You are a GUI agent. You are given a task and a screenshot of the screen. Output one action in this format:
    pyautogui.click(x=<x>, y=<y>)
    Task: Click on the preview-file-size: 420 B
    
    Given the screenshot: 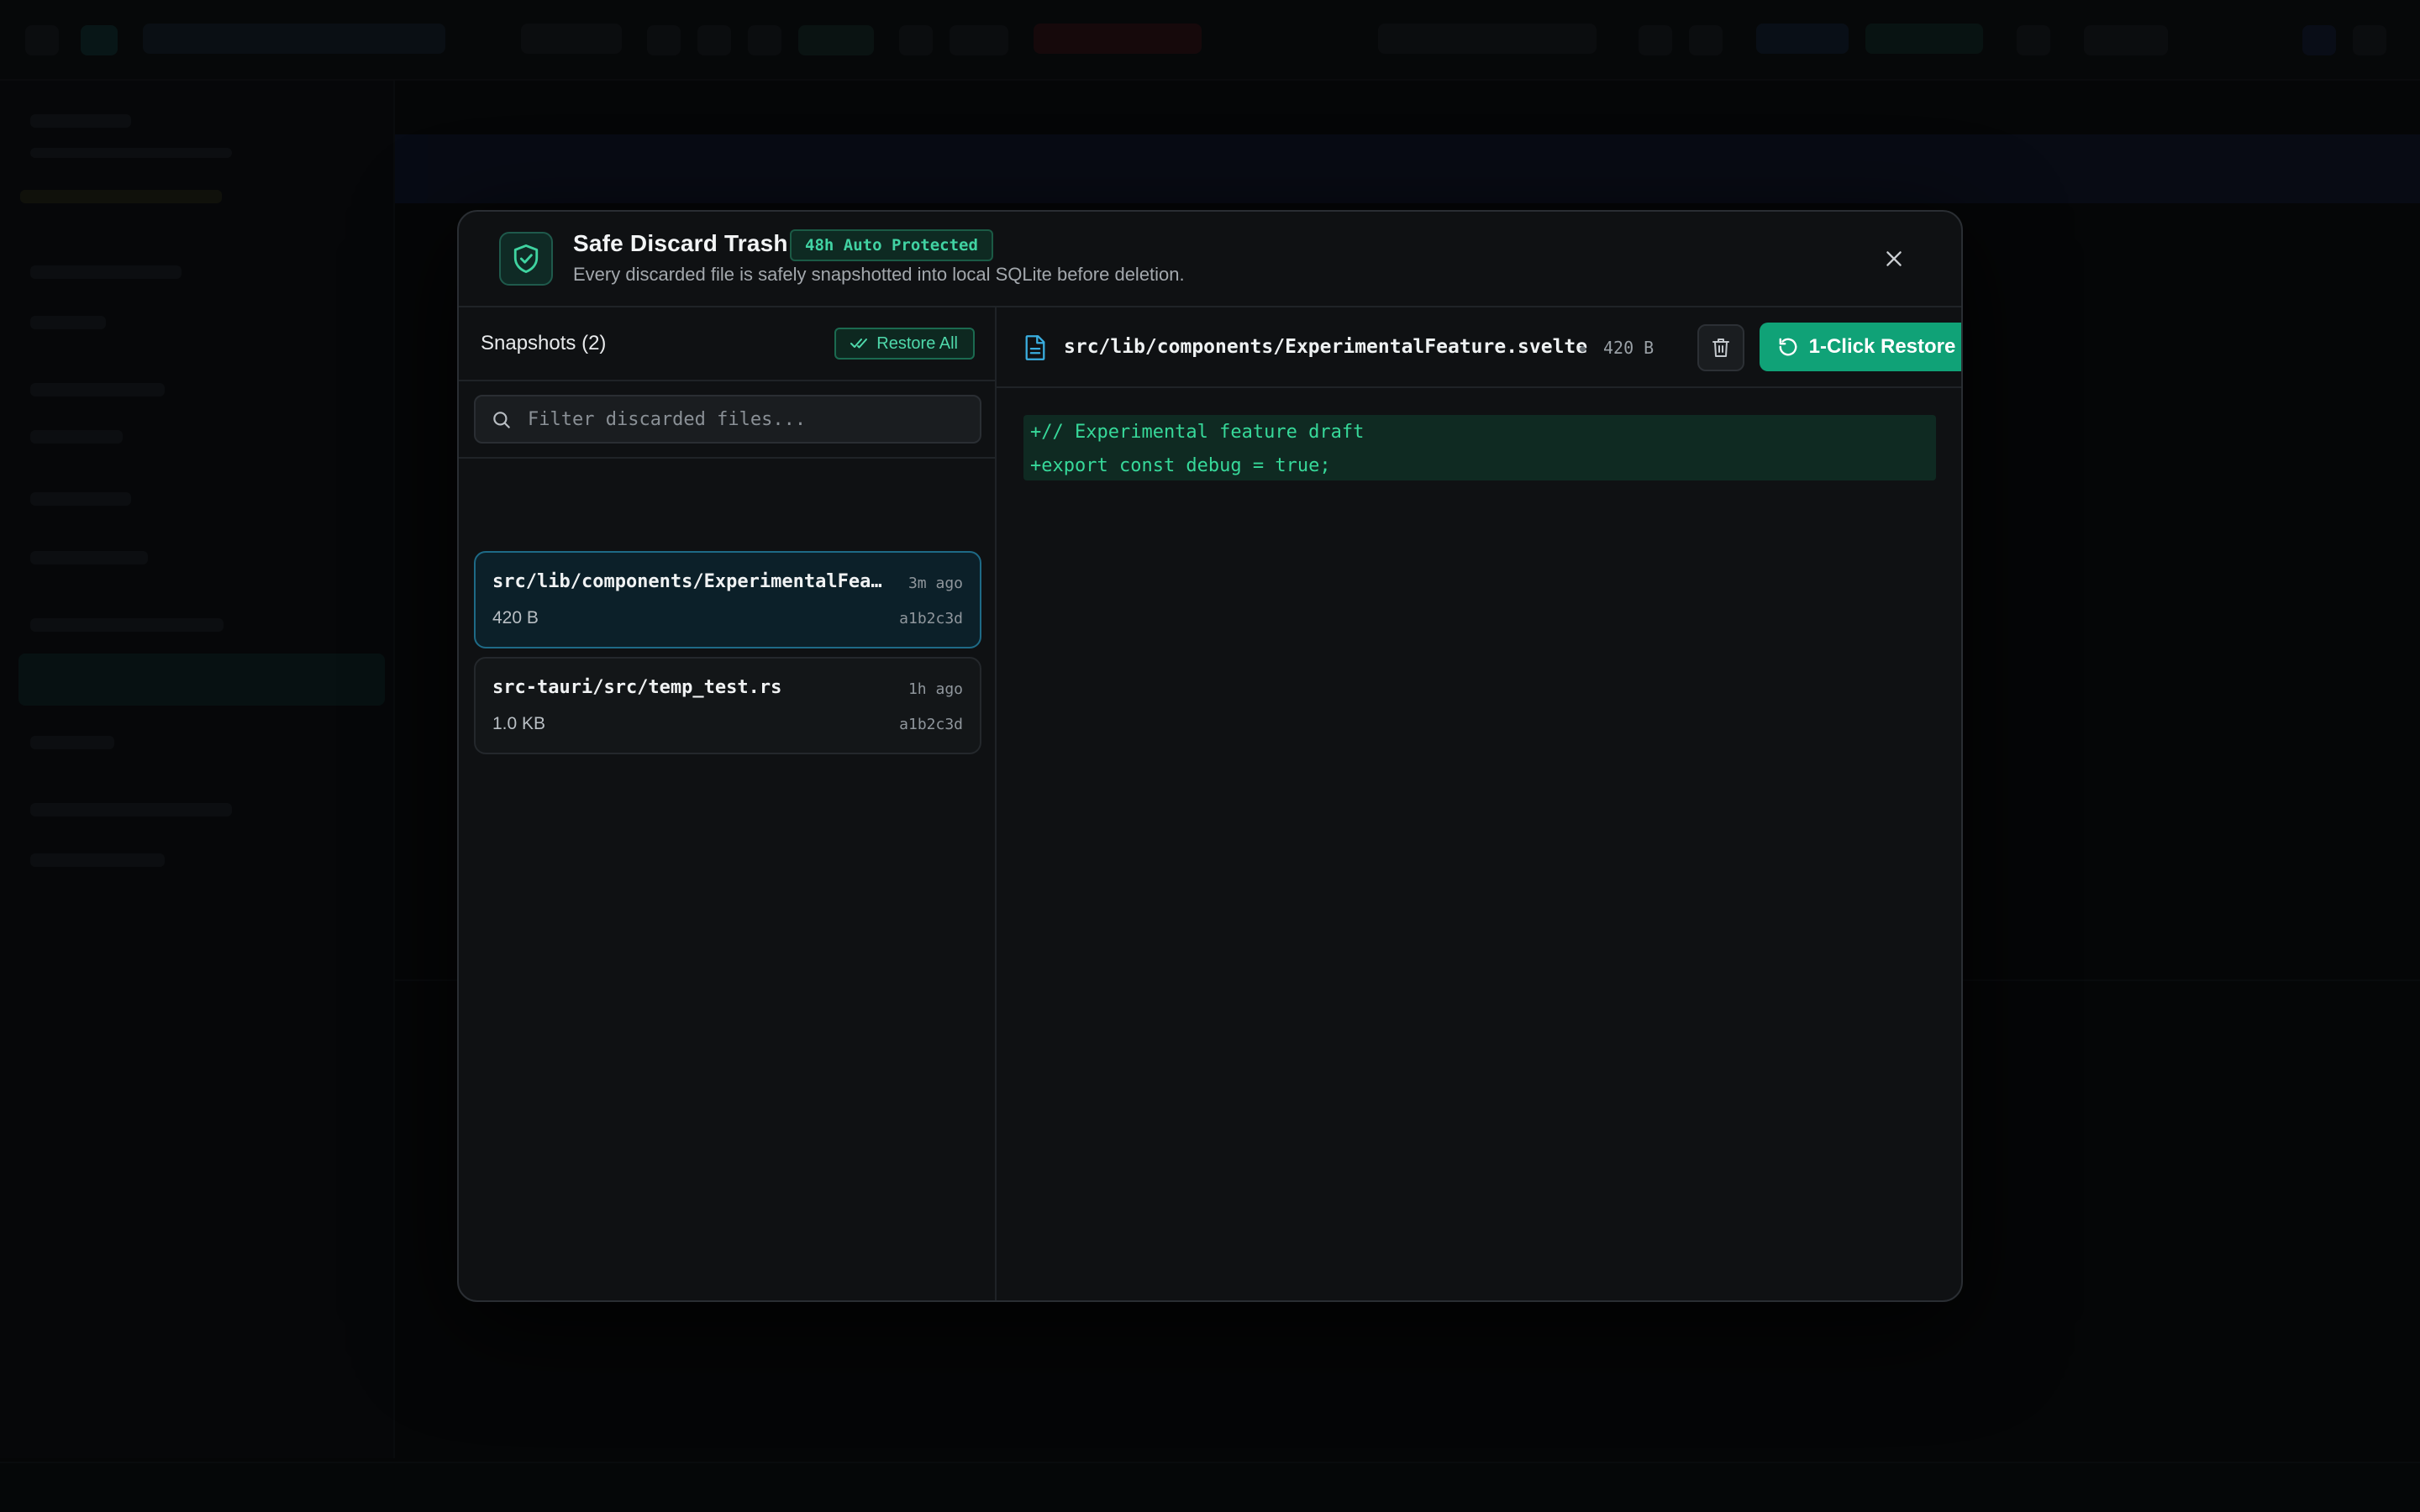 What is the action you would take?
    pyautogui.click(x=1629, y=348)
    